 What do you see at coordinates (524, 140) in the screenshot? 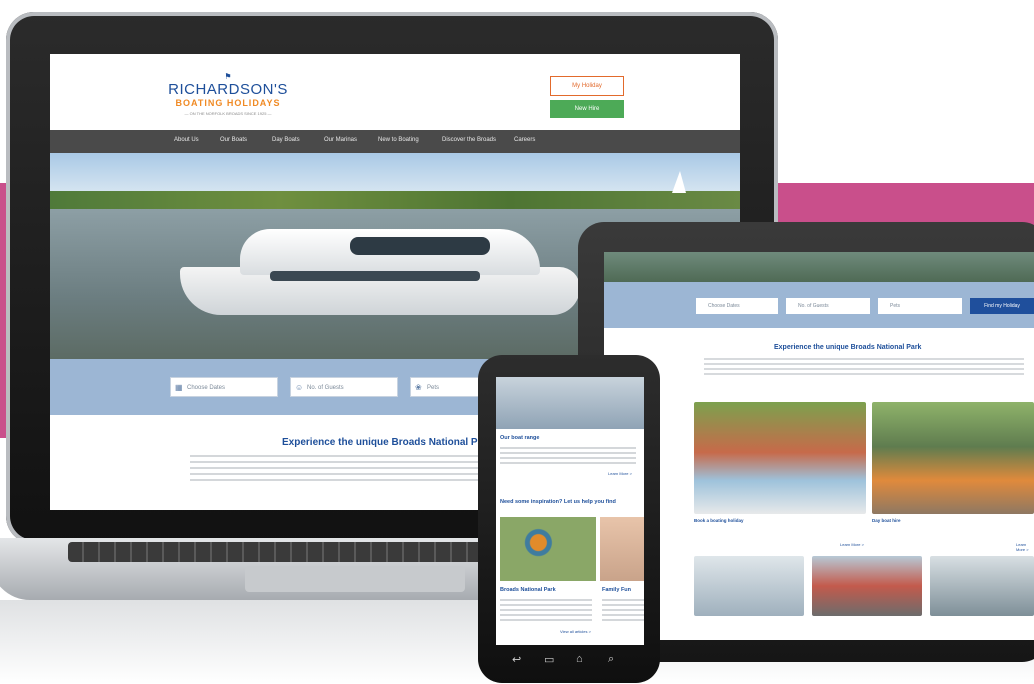
I see `nav-careers: Careers` at bounding box center [524, 140].